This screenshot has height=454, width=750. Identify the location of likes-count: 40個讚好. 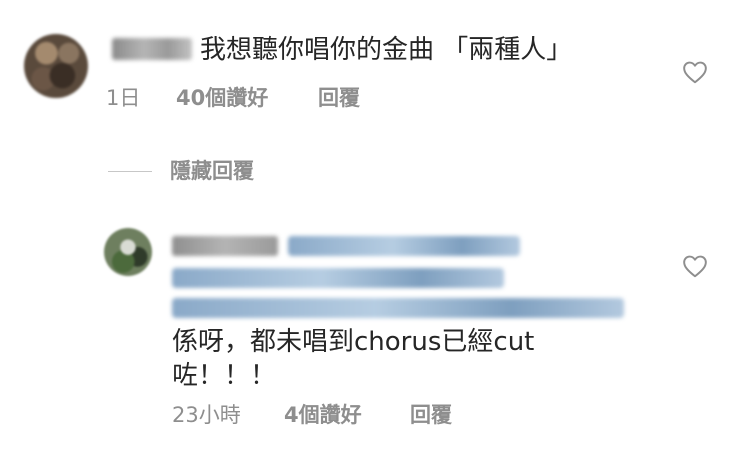
(222, 98).